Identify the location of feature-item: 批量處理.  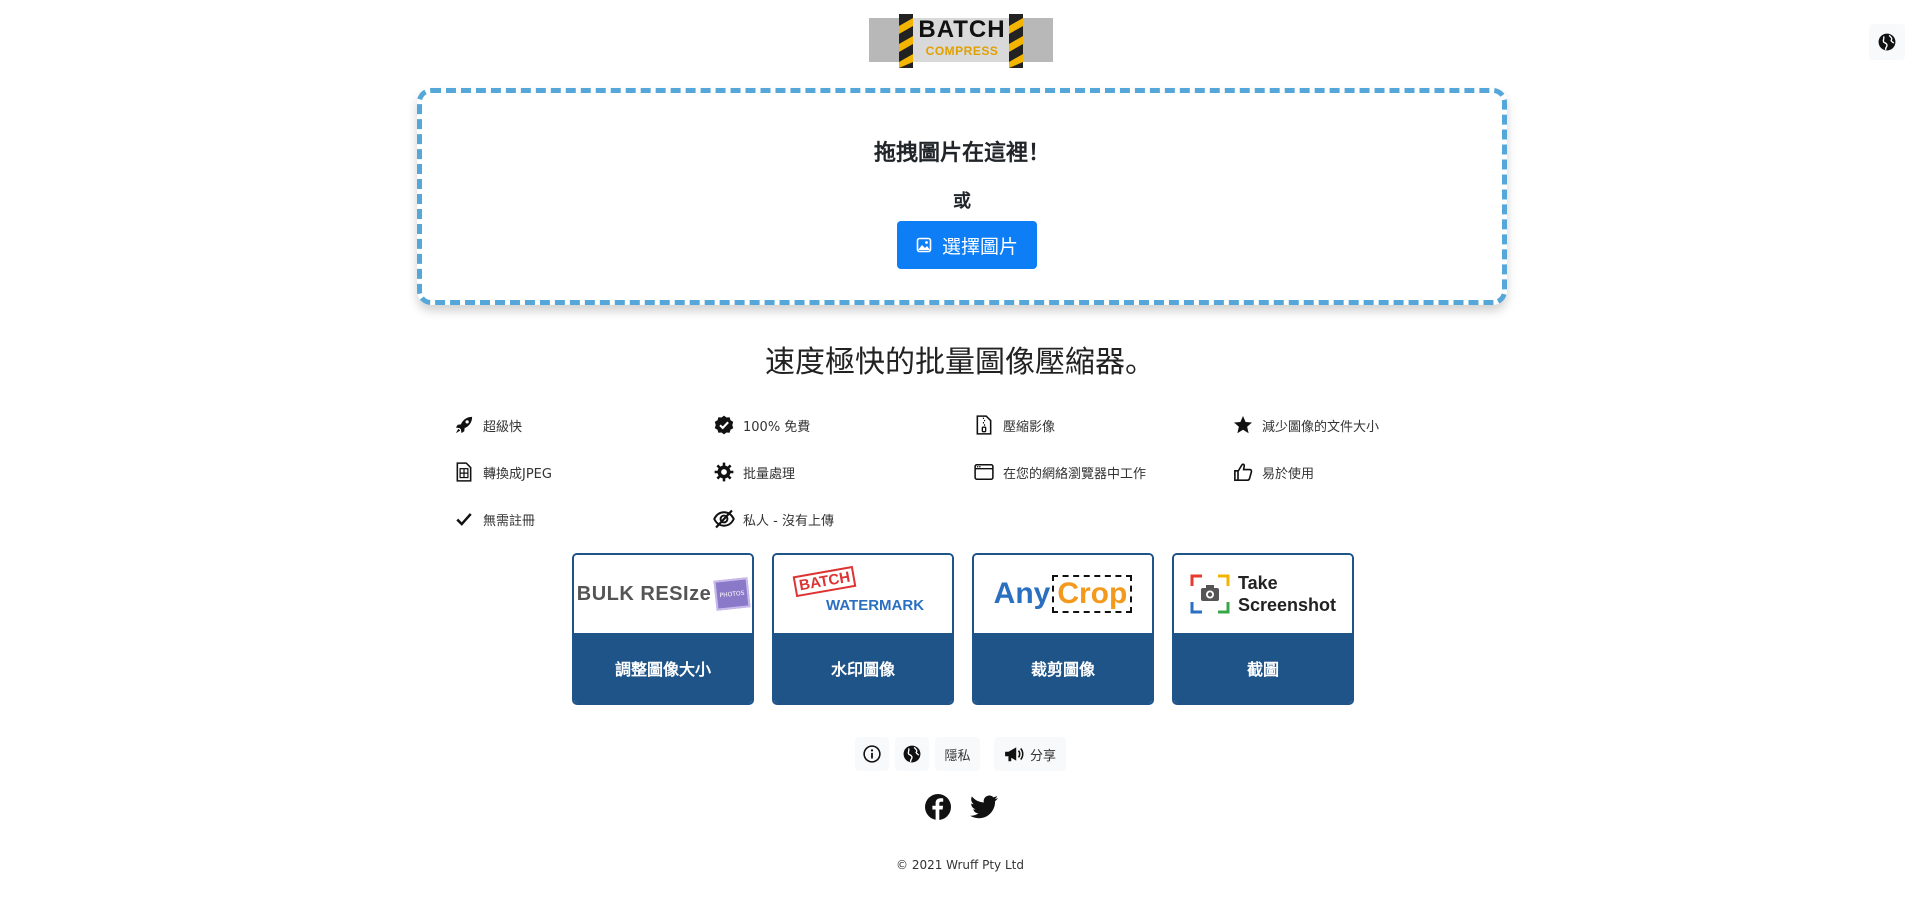
(754, 472).